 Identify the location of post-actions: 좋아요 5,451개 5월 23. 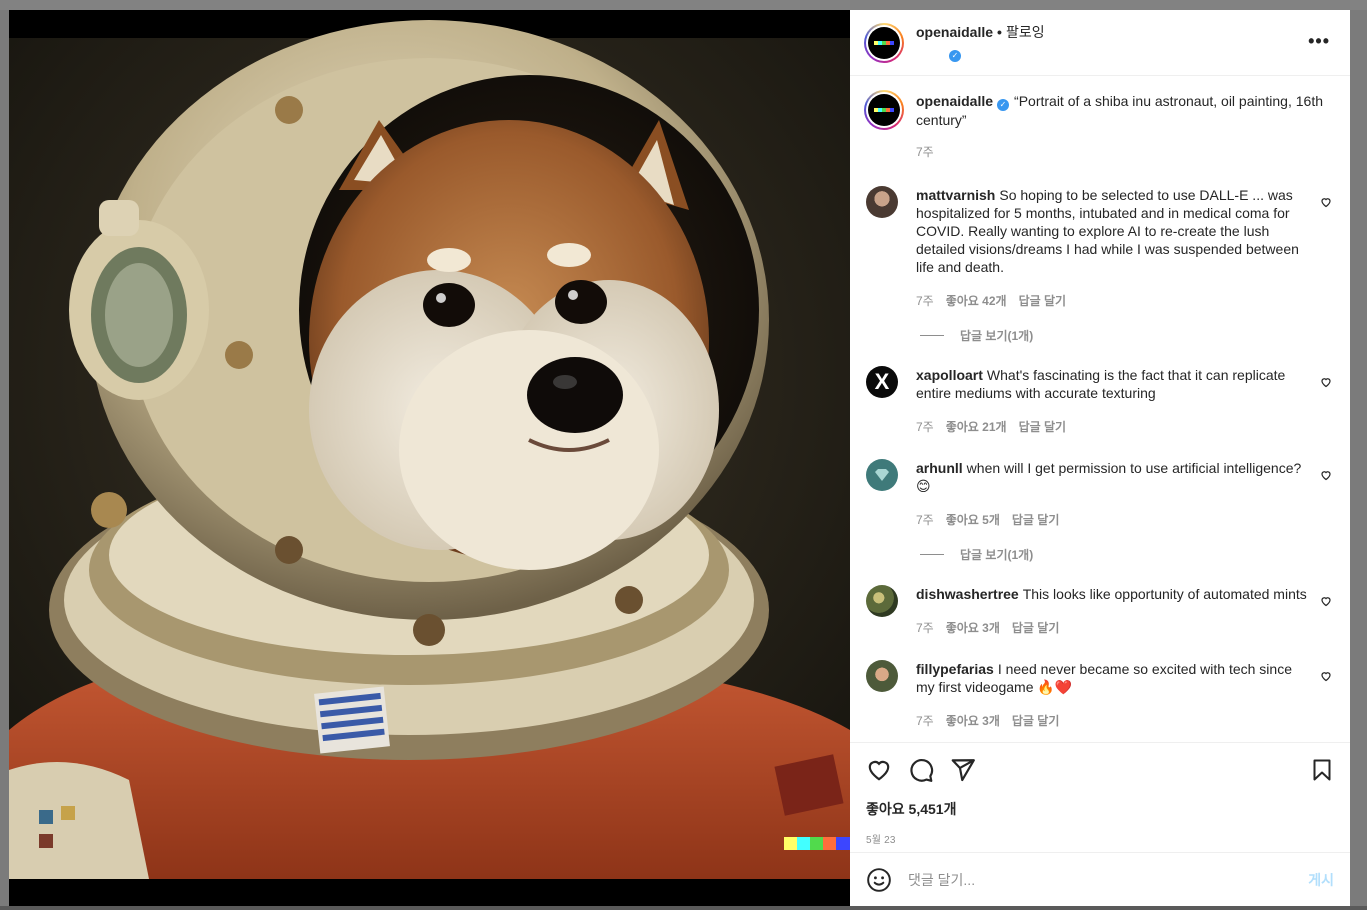
(1100, 797).